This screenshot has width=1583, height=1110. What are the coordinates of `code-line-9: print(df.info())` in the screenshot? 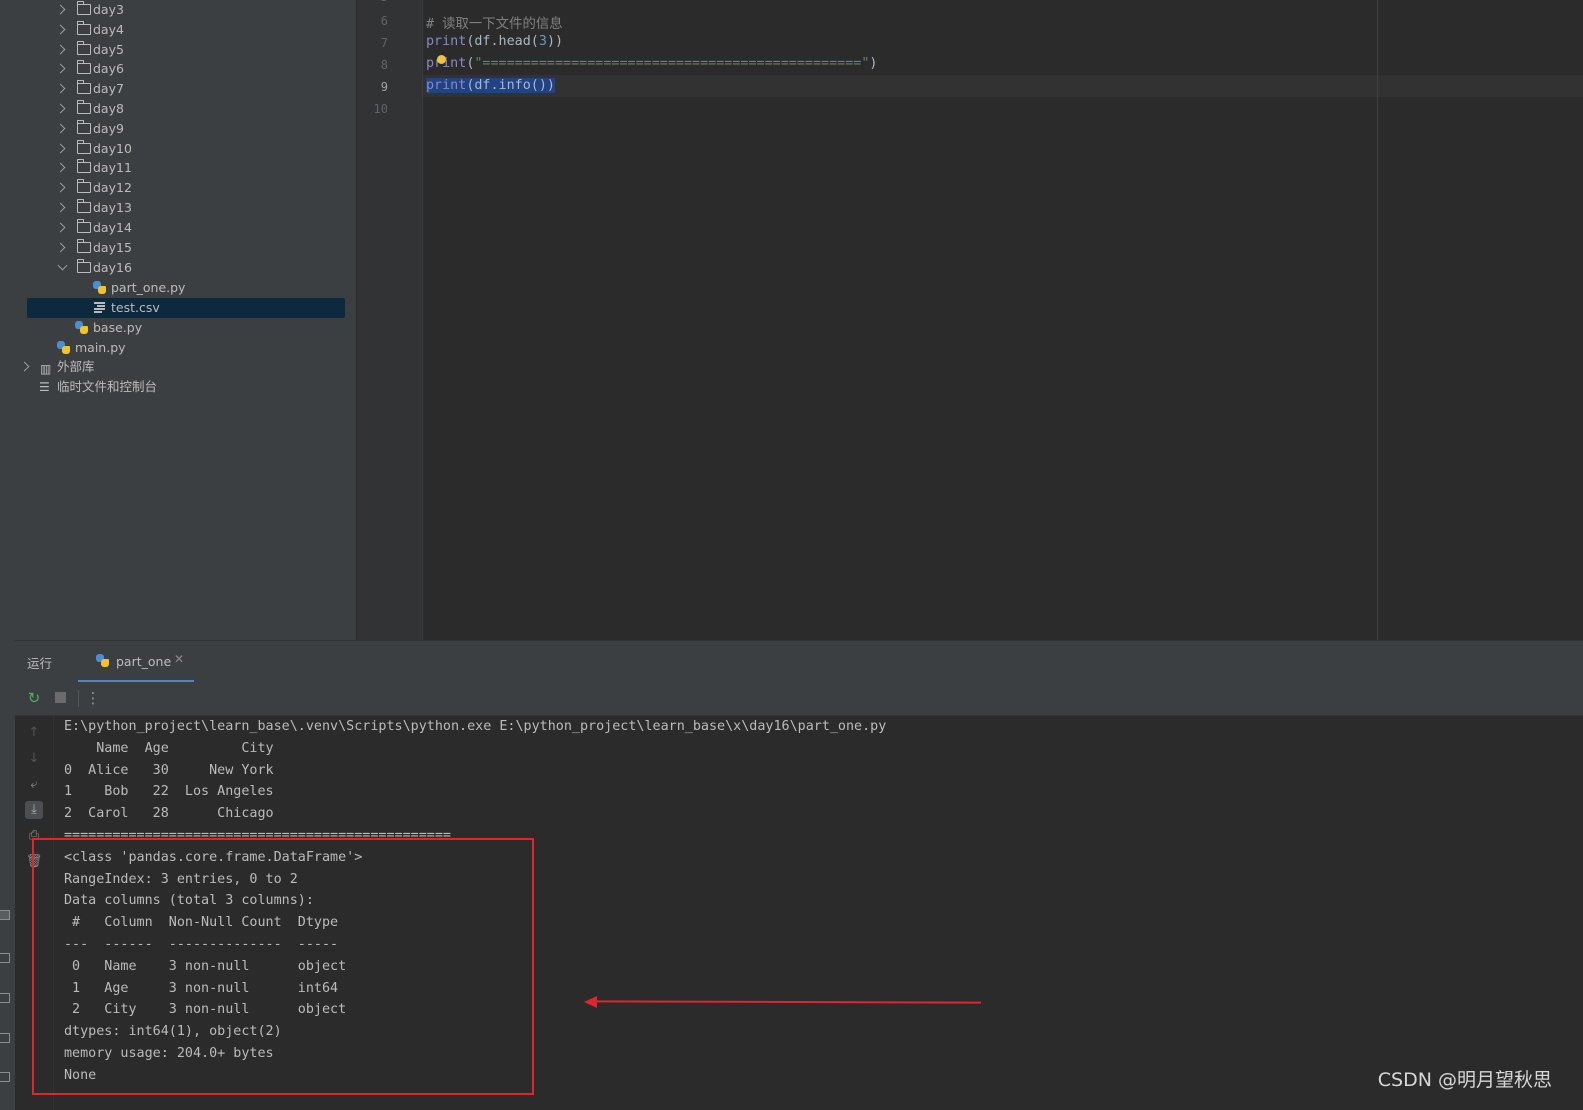 It's located at (490, 85).